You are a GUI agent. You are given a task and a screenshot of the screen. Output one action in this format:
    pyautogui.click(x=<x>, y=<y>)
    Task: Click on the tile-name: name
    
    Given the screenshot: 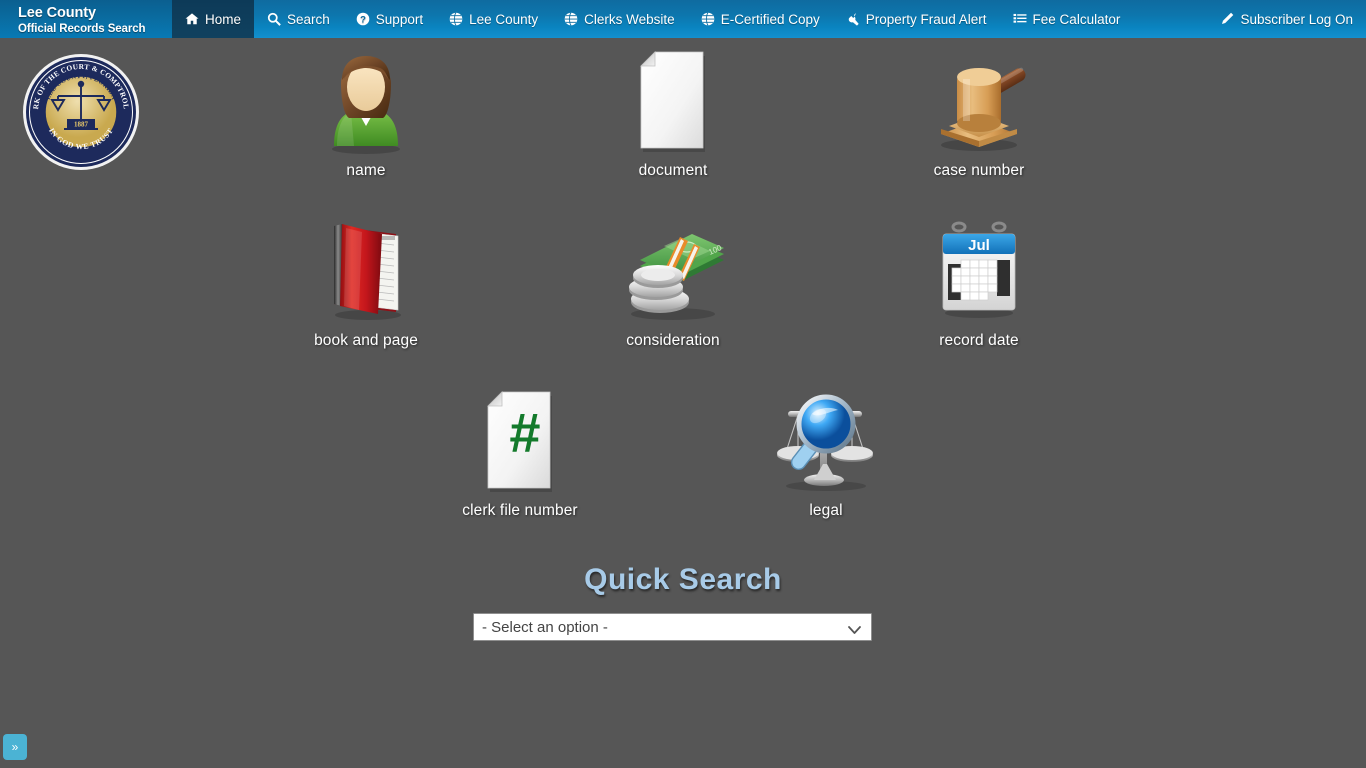 What is the action you would take?
    pyautogui.click(x=366, y=111)
    